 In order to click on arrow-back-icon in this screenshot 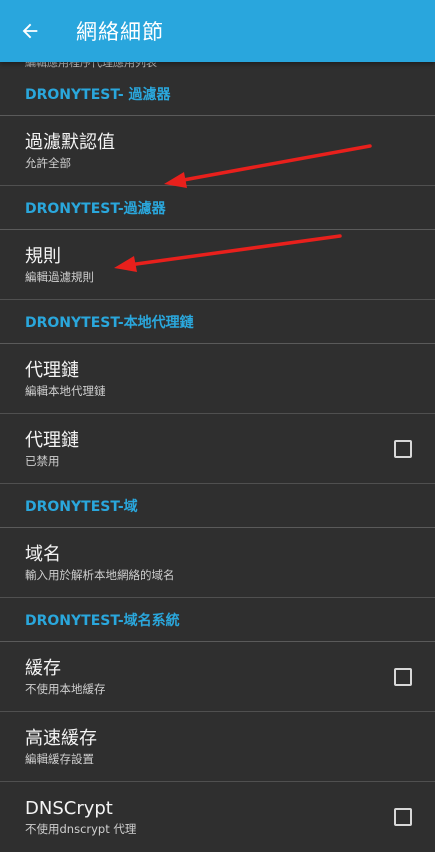, I will do `click(30, 31)`.